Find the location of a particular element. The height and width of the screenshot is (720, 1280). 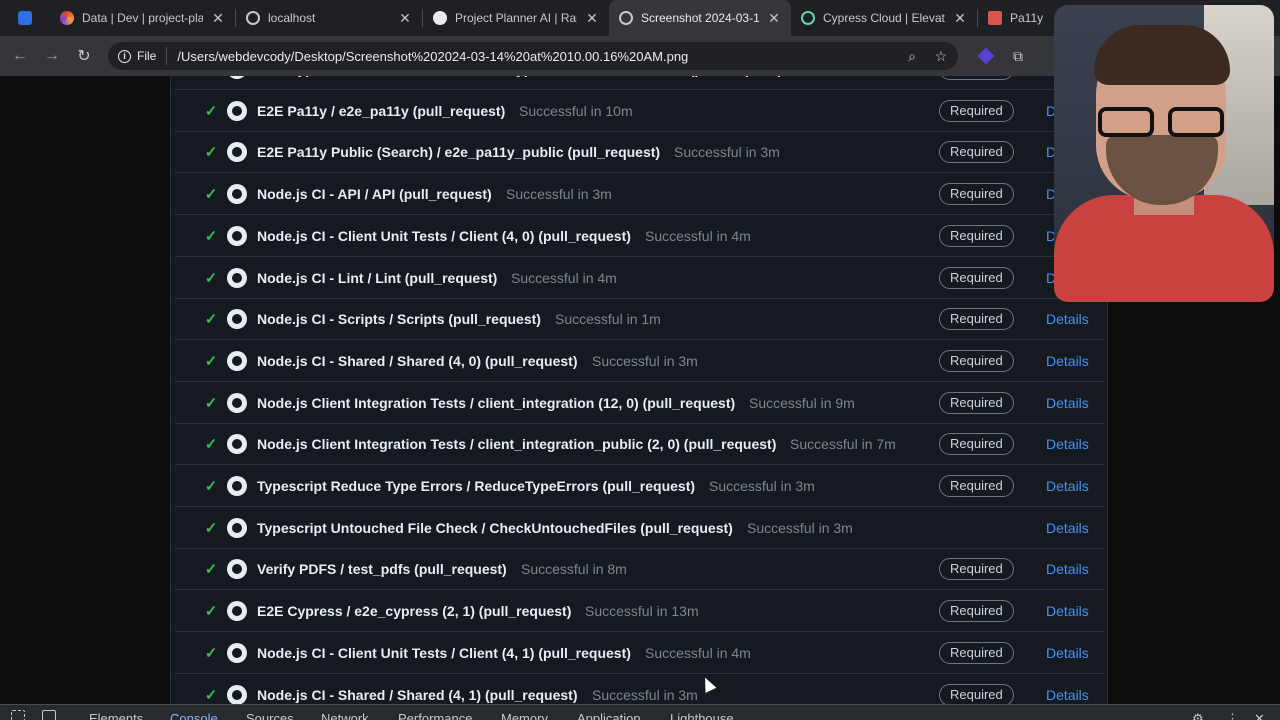

extensions-puzzle-icon: ⧉ is located at coordinates (1018, 56).